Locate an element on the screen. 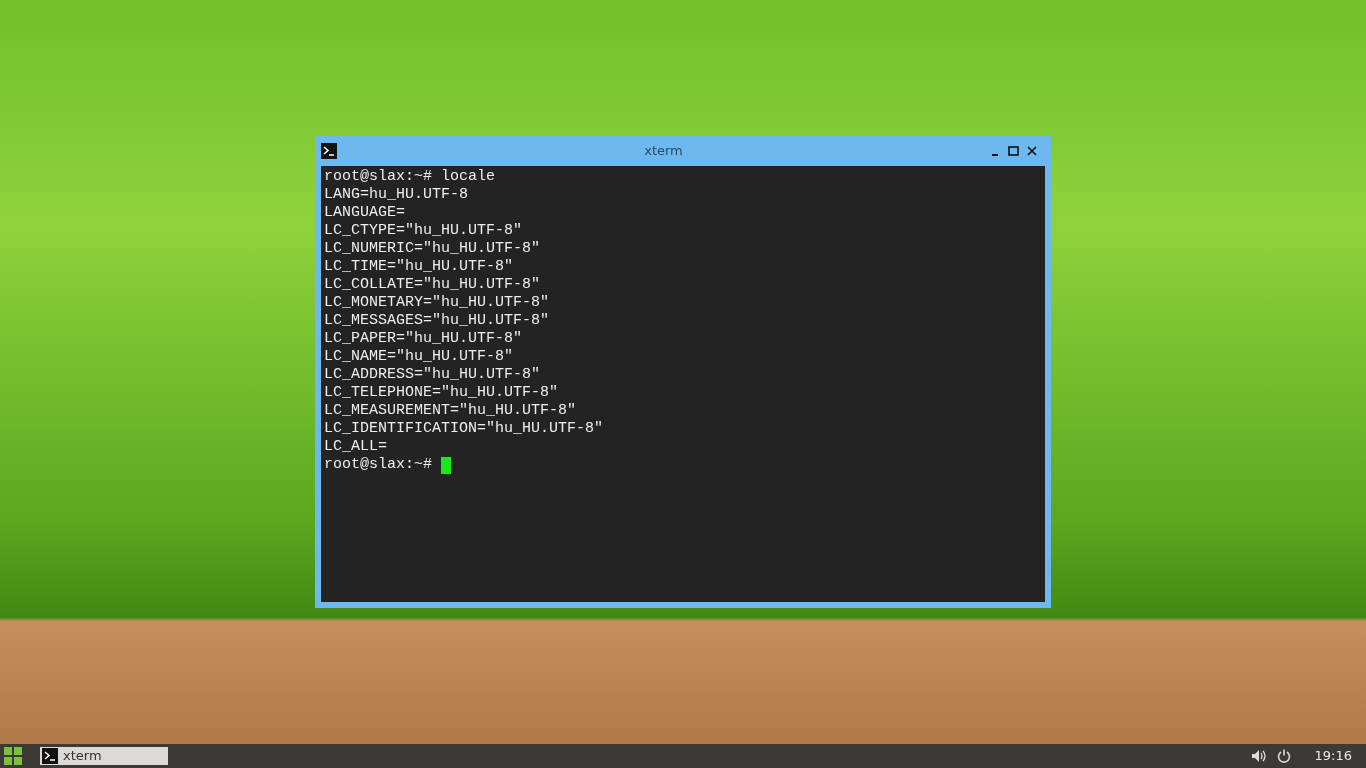  terminal-line: LC_IDENTIFICATION="hu_HU.UTF-8" is located at coordinates (464, 429).